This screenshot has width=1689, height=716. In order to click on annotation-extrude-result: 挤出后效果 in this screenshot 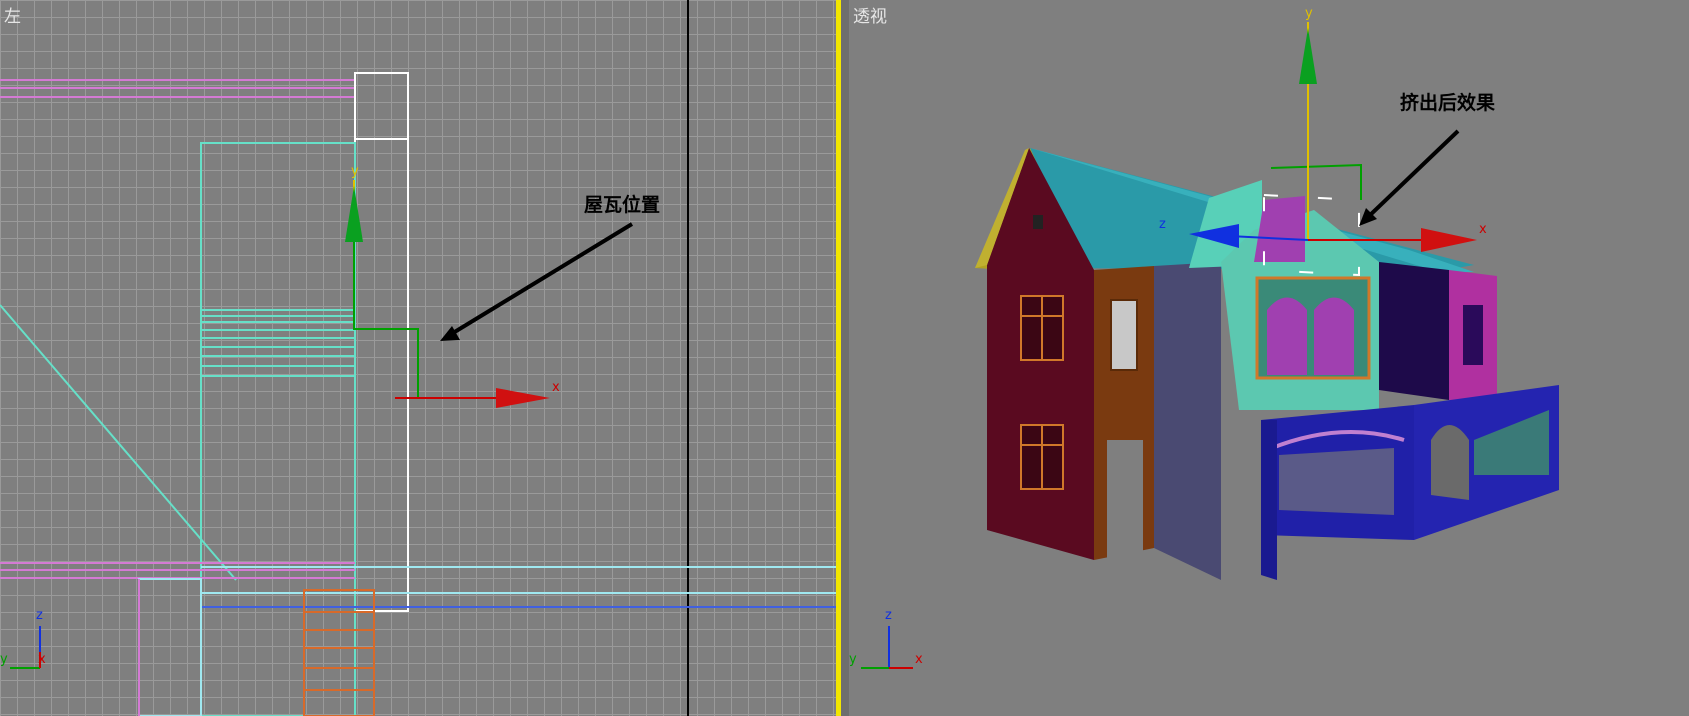, I will do `click(1448, 103)`.